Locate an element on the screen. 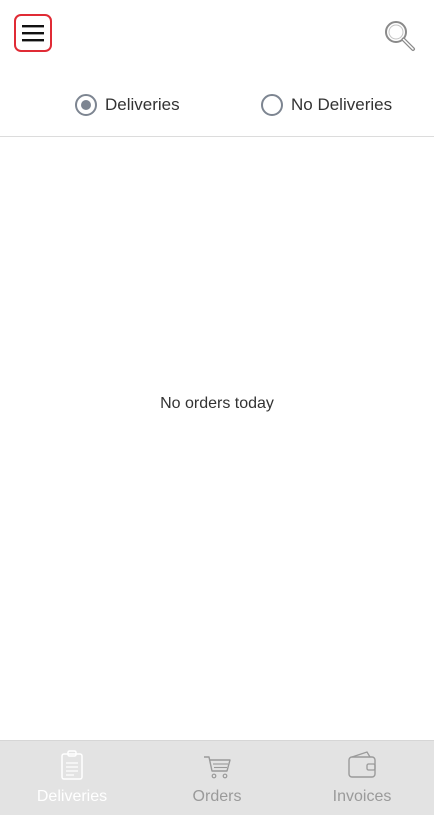 The image size is (434, 815). tab-orders-label: Orders is located at coordinates (217, 796).